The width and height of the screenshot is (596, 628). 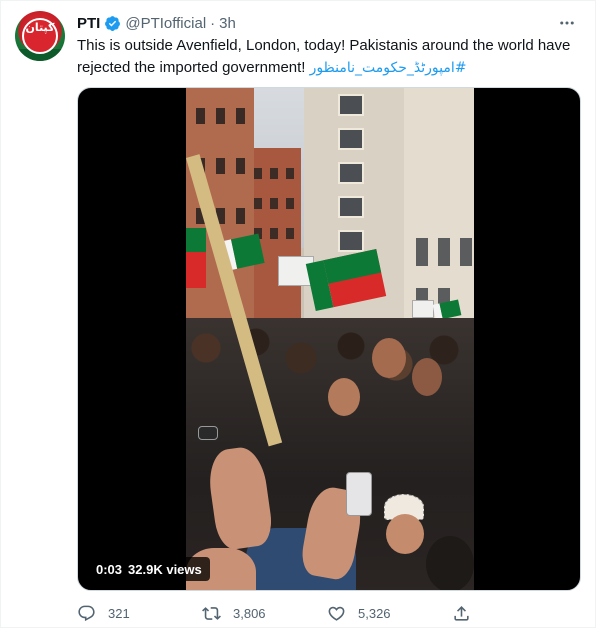 What do you see at coordinates (165, 23) in the screenshot?
I see `author-handle: @PTIofficial` at bounding box center [165, 23].